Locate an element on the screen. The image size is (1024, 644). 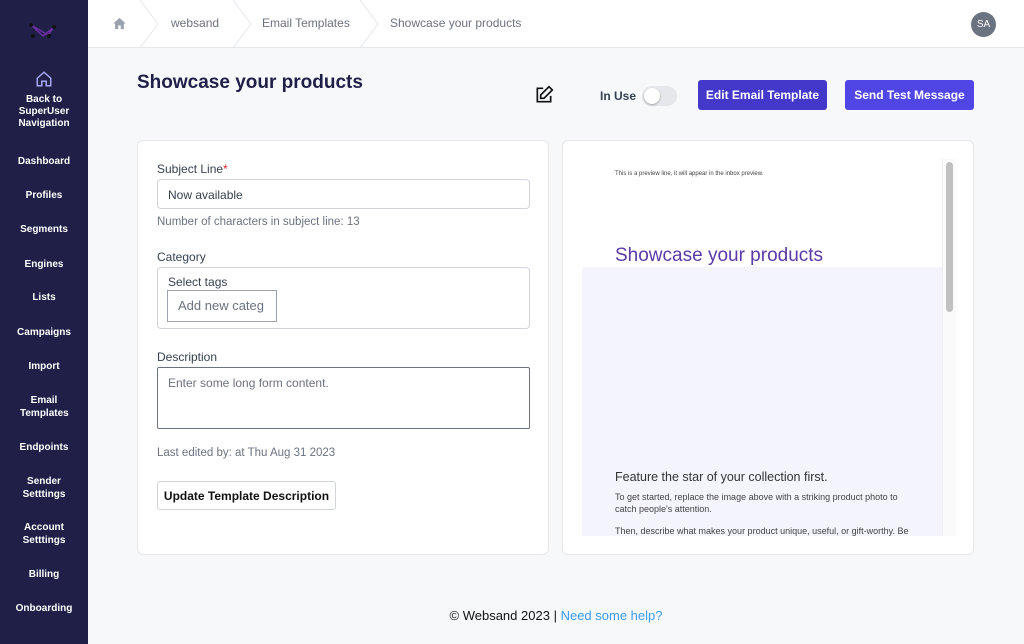
sidebar-item-email-templates: Email Templates is located at coordinates (44, 407).